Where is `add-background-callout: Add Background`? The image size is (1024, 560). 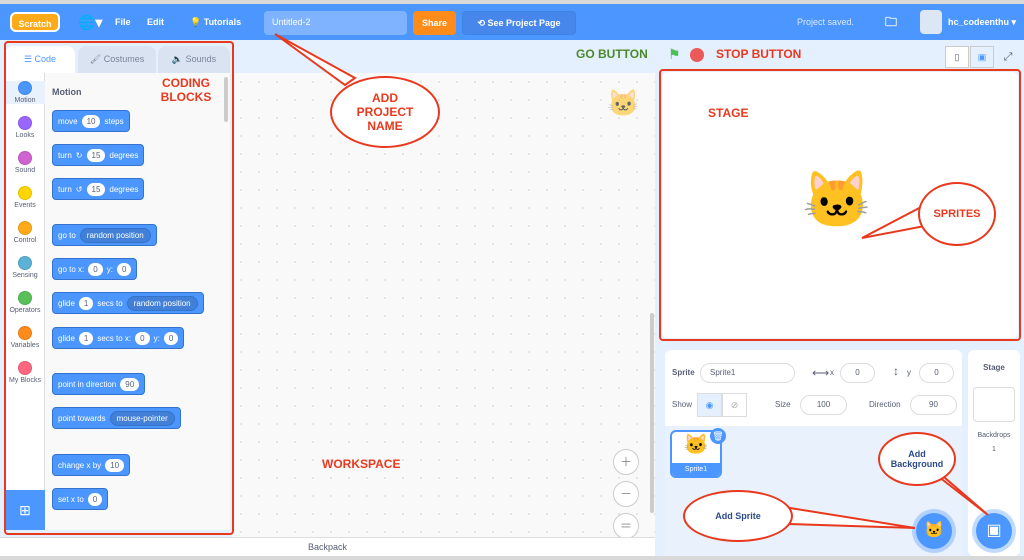
add-background-callout: Add Background is located at coordinates (917, 459).